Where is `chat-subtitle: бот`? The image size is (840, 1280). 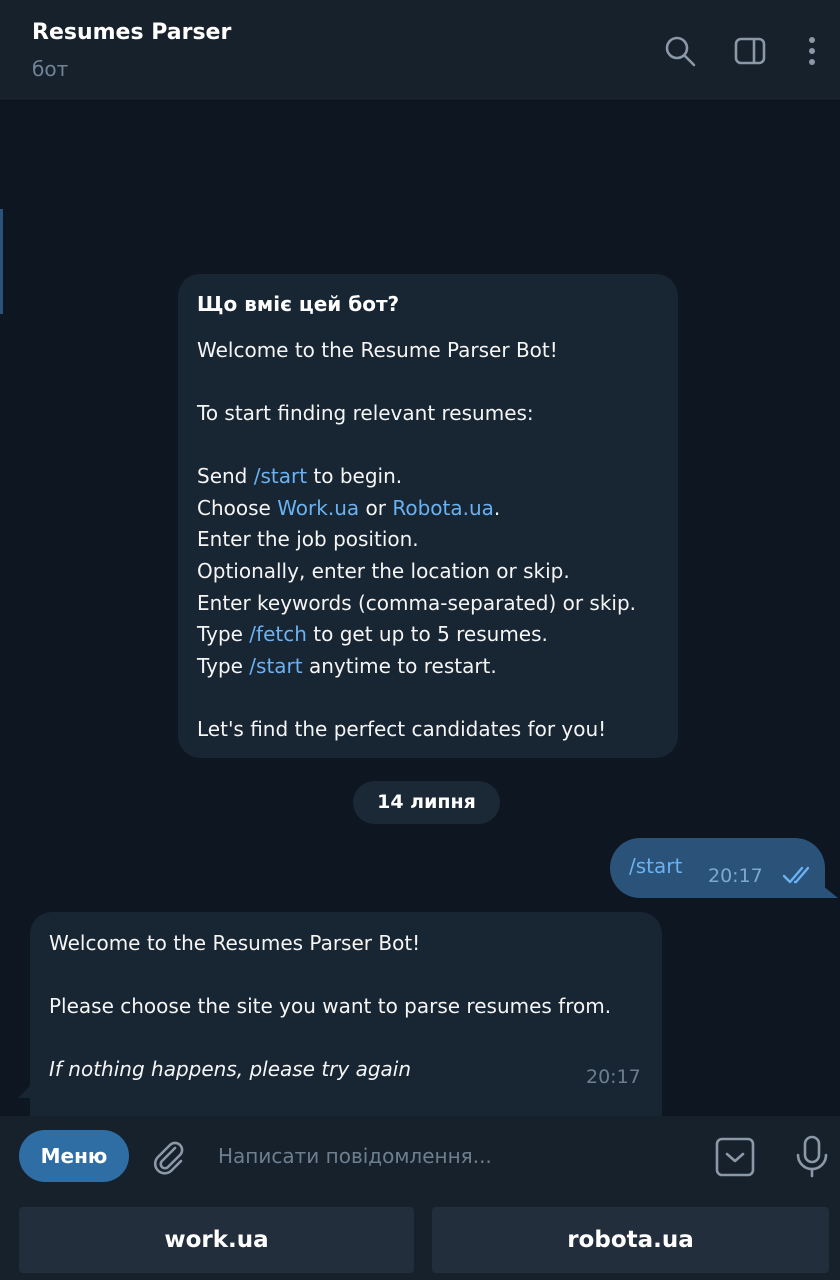
chat-subtitle: бот is located at coordinates (50, 69).